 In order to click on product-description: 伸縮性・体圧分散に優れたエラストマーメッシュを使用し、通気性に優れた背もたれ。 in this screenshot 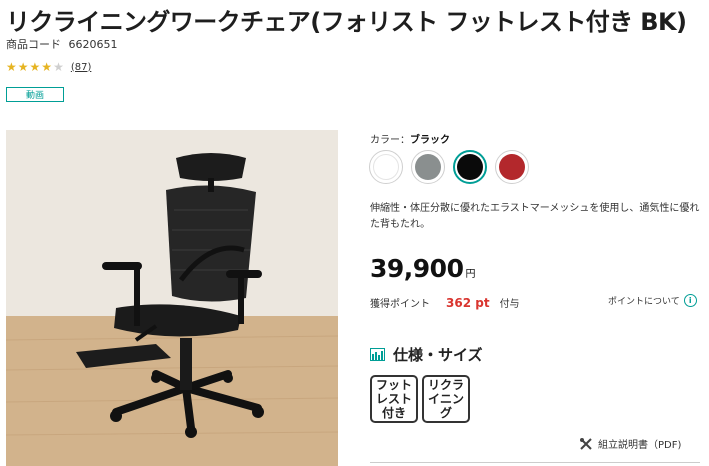, I will do `click(535, 216)`.